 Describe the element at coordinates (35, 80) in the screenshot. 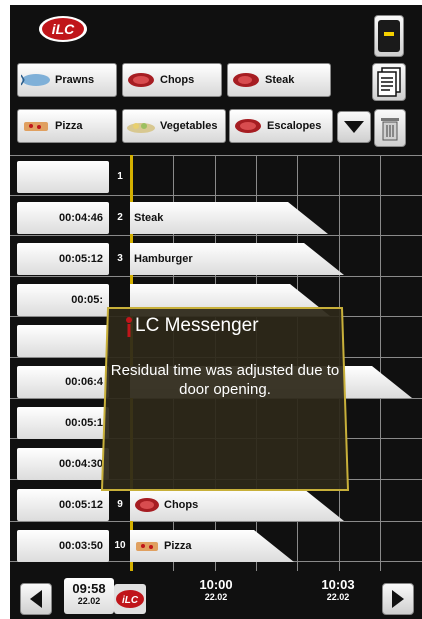

I see `prawn-icon` at that location.